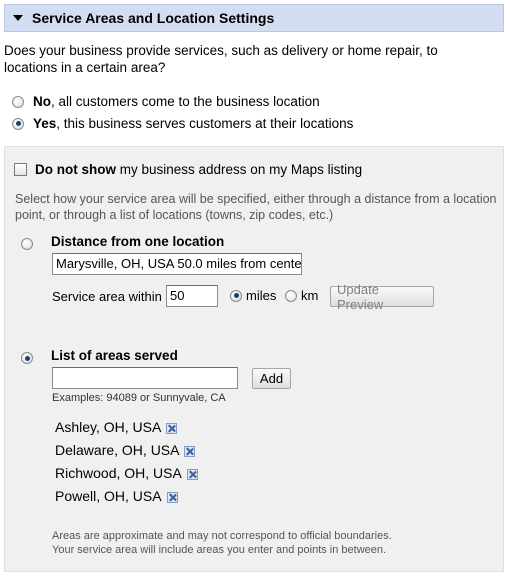 This screenshot has height=576, width=510. I want to click on area-item-delaware: Delaware, OH, USA, so click(125, 450).